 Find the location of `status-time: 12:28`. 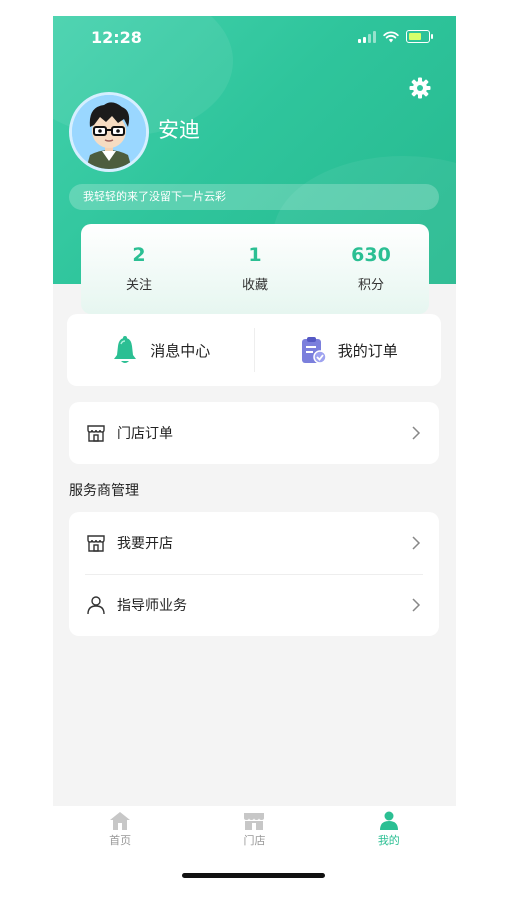

status-time: 12:28 is located at coordinates (116, 37).